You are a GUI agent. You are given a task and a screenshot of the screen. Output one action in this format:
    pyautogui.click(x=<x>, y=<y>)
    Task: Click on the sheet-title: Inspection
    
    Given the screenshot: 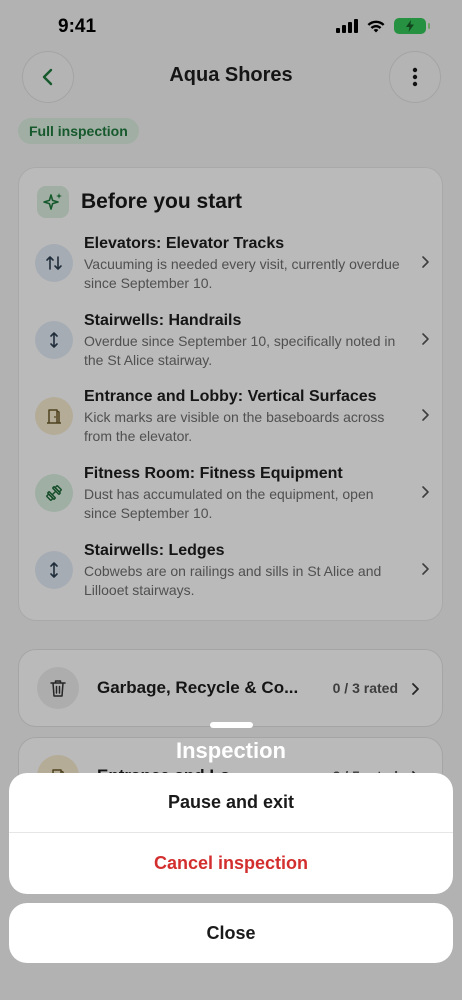 What is the action you would take?
    pyautogui.click(x=230, y=750)
    